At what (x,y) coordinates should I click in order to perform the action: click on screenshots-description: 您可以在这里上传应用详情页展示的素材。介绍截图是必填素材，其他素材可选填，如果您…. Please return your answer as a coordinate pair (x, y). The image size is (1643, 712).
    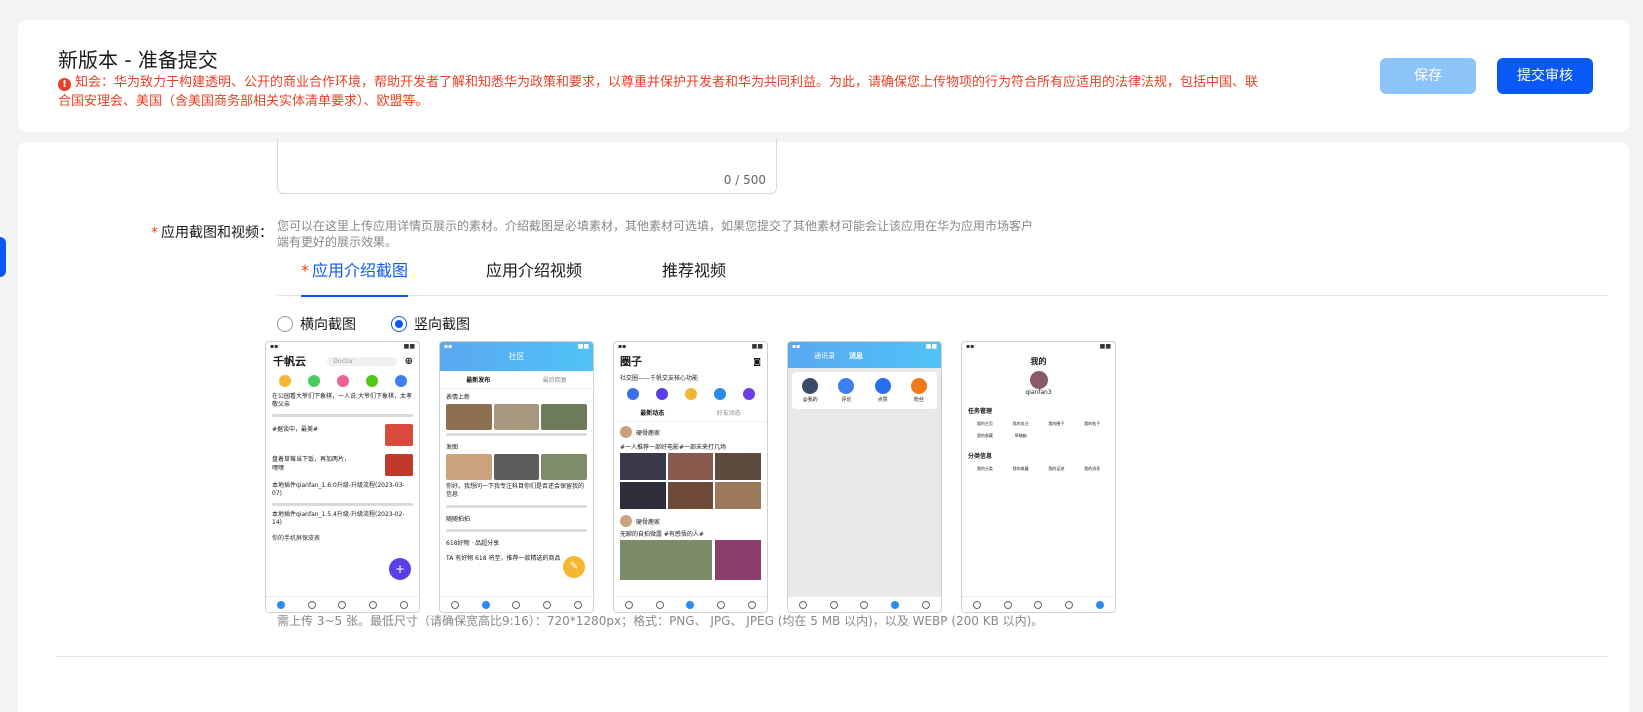
    Looking at the image, I should click on (655, 234).